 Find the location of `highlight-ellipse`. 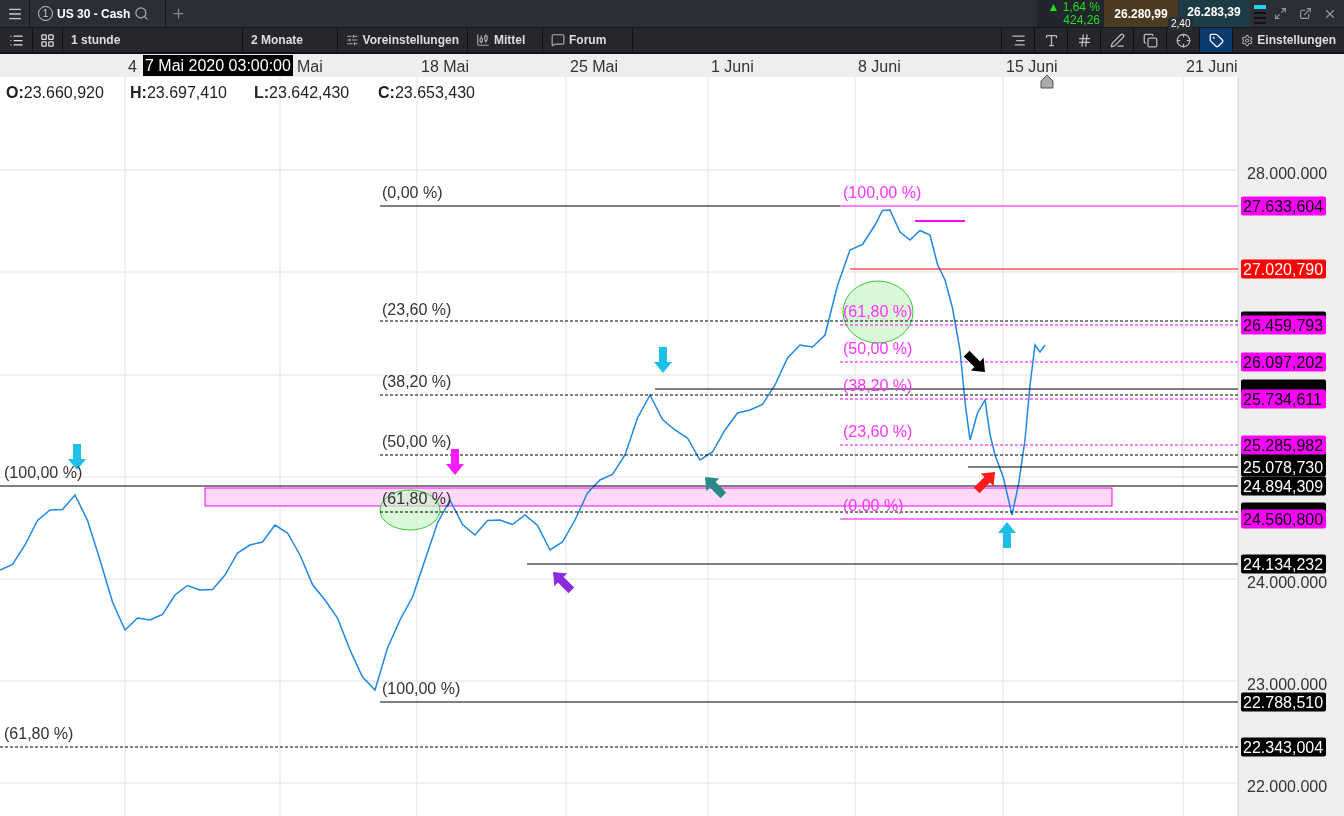

highlight-ellipse is located at coordinates (878, 312).